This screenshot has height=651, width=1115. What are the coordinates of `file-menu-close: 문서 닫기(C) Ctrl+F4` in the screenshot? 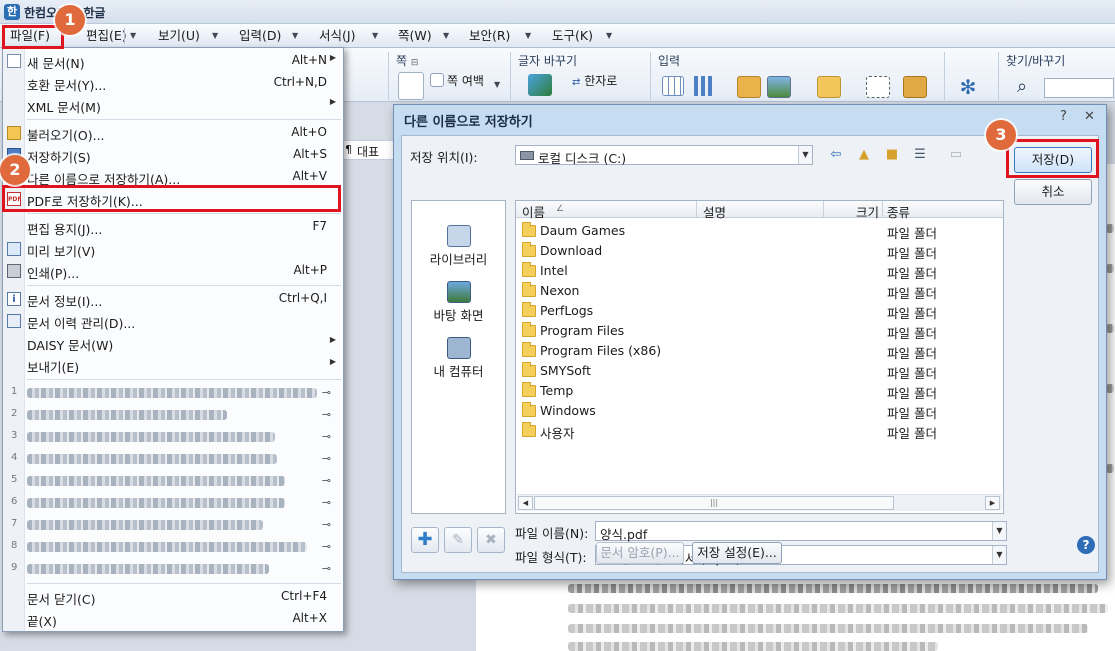 It's located at (173, 597).